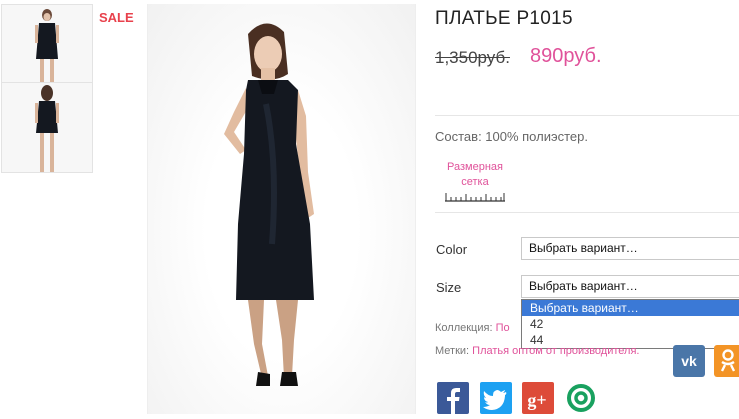 This screenshot has height=419, width=739. I want to click on sale-badge: SALE, so click(116, 17).